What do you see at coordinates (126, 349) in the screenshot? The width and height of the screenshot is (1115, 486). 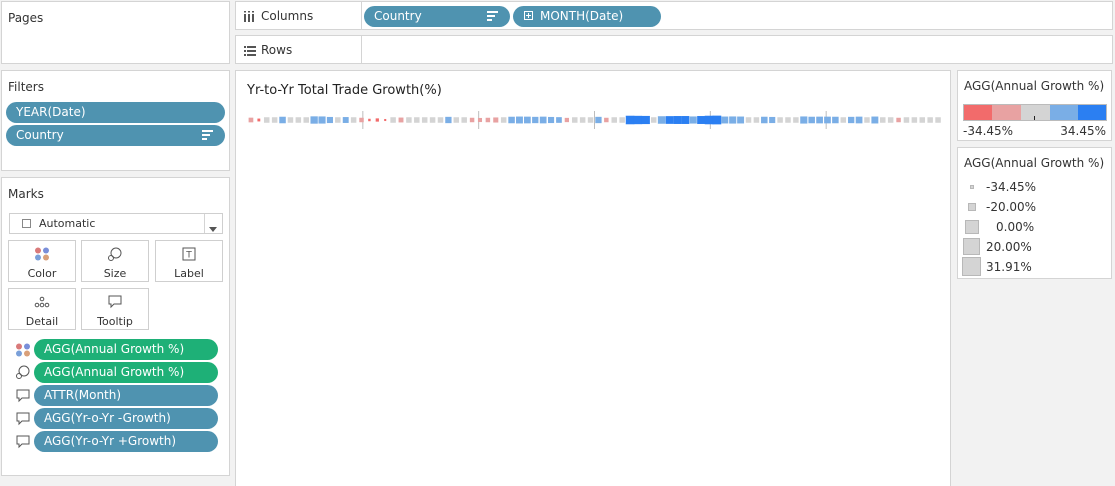 I see `marks-field-color-growth: AGG(Annual Growth %)` at bounding box center [126, 349].